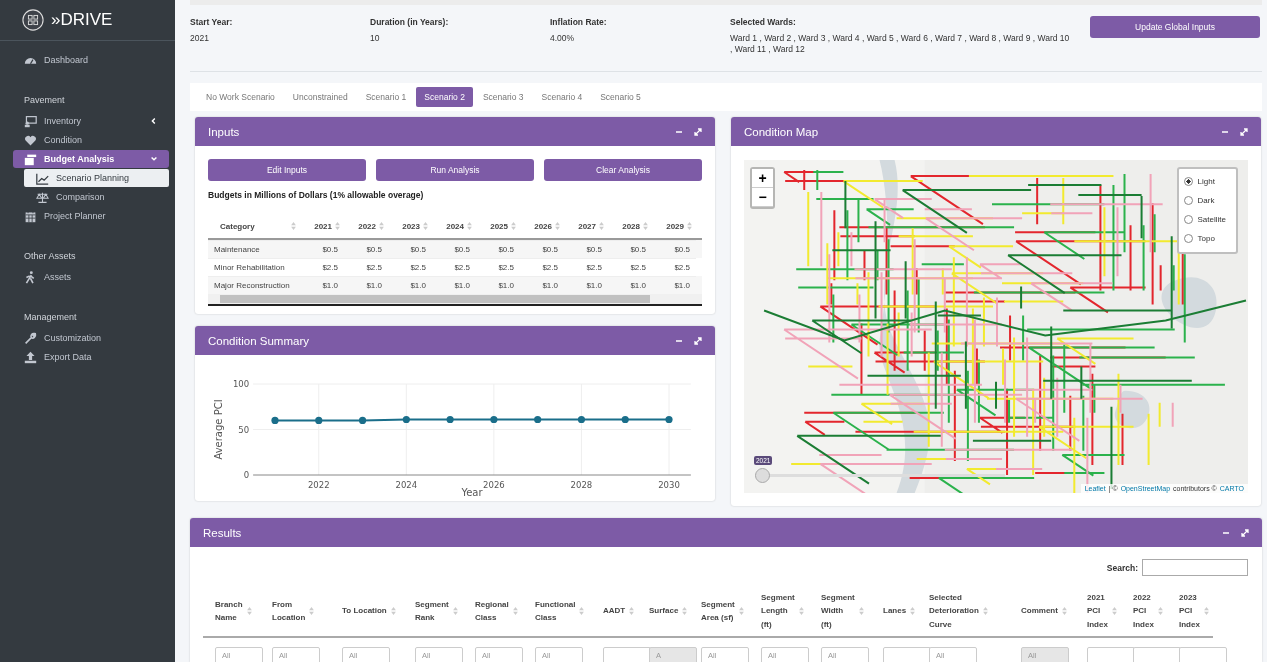 This screenshot has width=1267, height=662. Describe the element at coordinates (1206, 238) in the screenshot. I see `radio-label: Topo` at that location.